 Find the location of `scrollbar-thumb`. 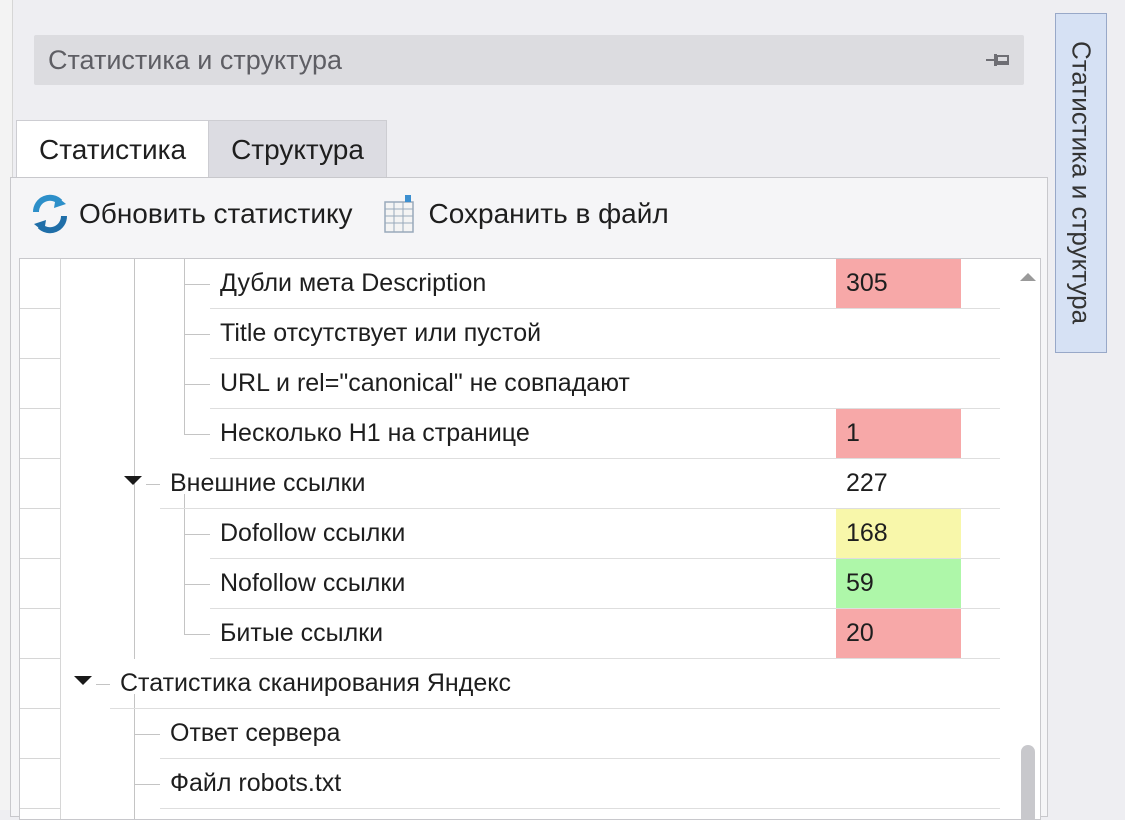

scrollbar-thumb is located at coordinates (1028, 782).